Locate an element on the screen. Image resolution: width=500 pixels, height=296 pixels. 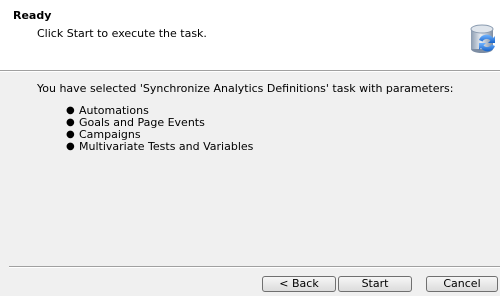
cancel-button: Cancel is located at coordinates (462, 284).